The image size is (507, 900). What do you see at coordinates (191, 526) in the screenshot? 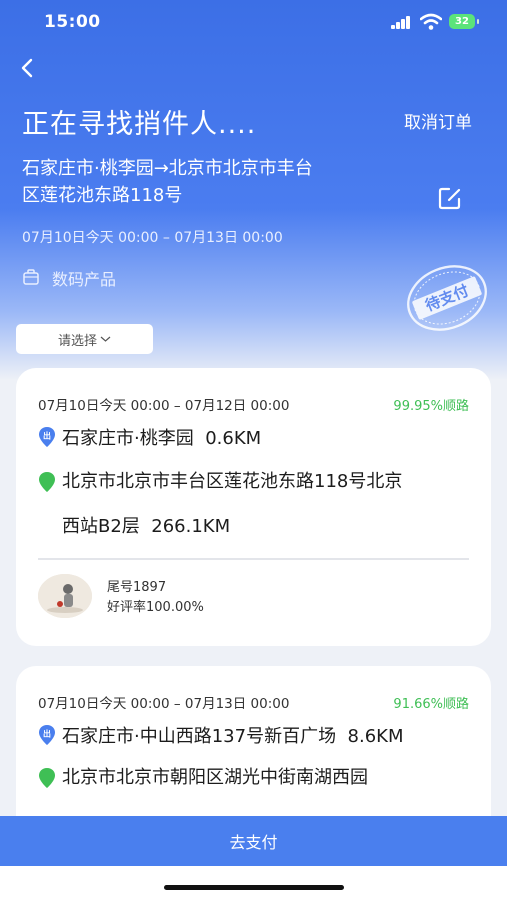
I see `destination-distance: 266.1KM` at bounding box center [191, 526].